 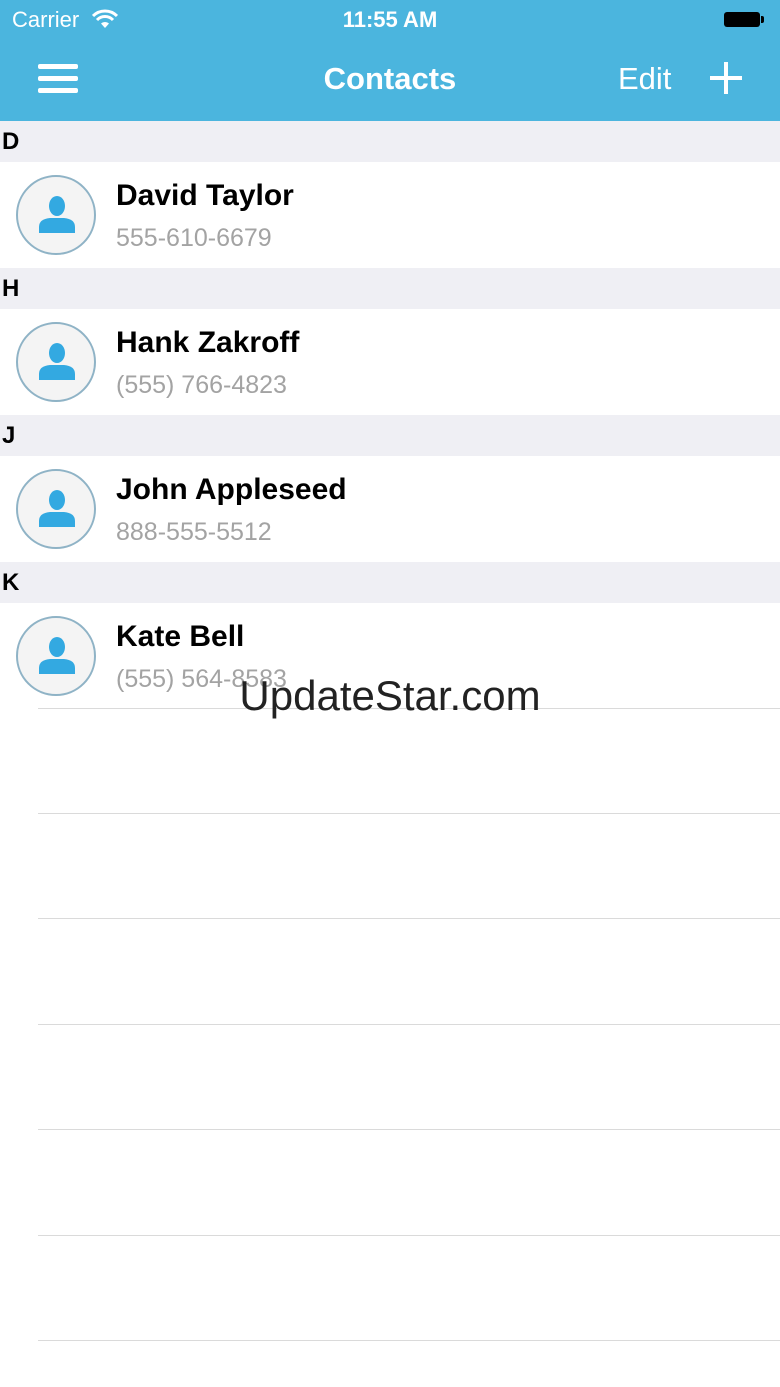 What do you see at coordinates (390, 215) in the screenshot?
I see `contact-row: David Taylor 555-610-6679` at bounding box center [390, 215].